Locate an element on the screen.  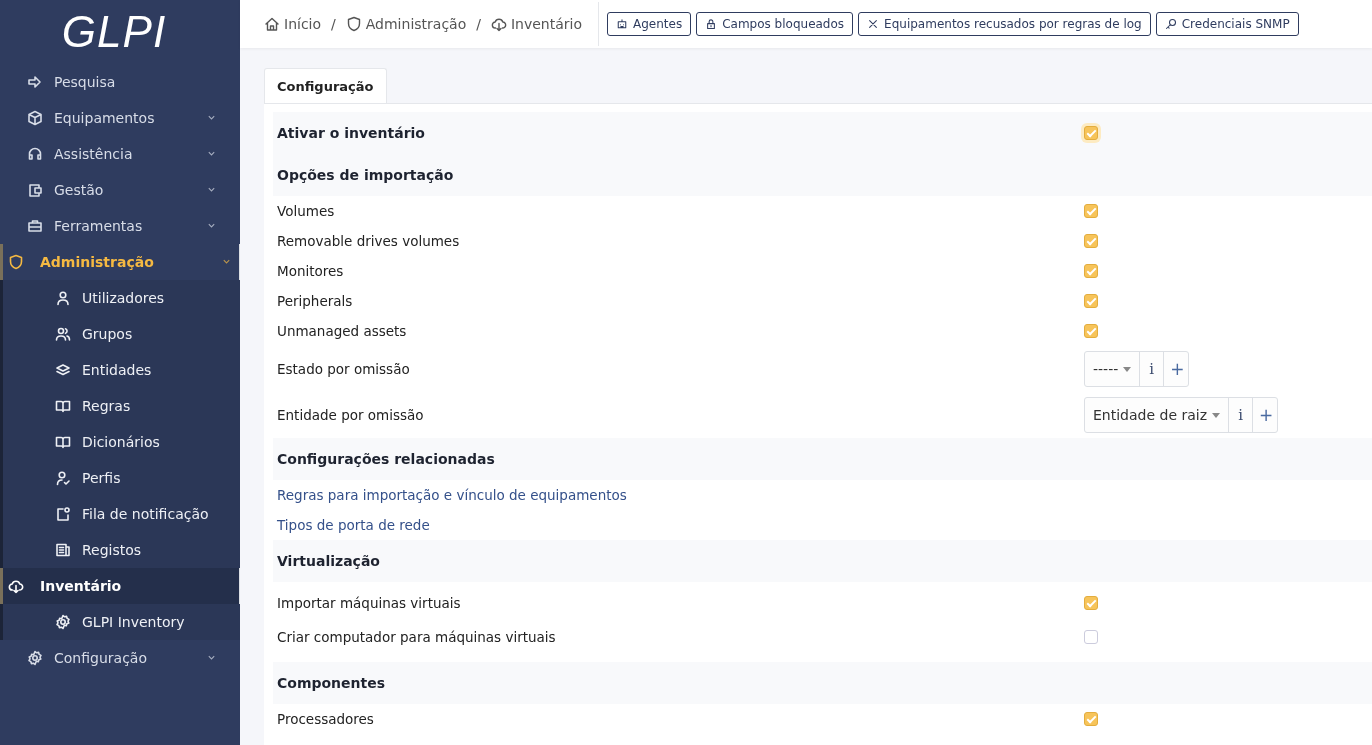
submenu-item: Entidades is located at coordinates (120, 370).